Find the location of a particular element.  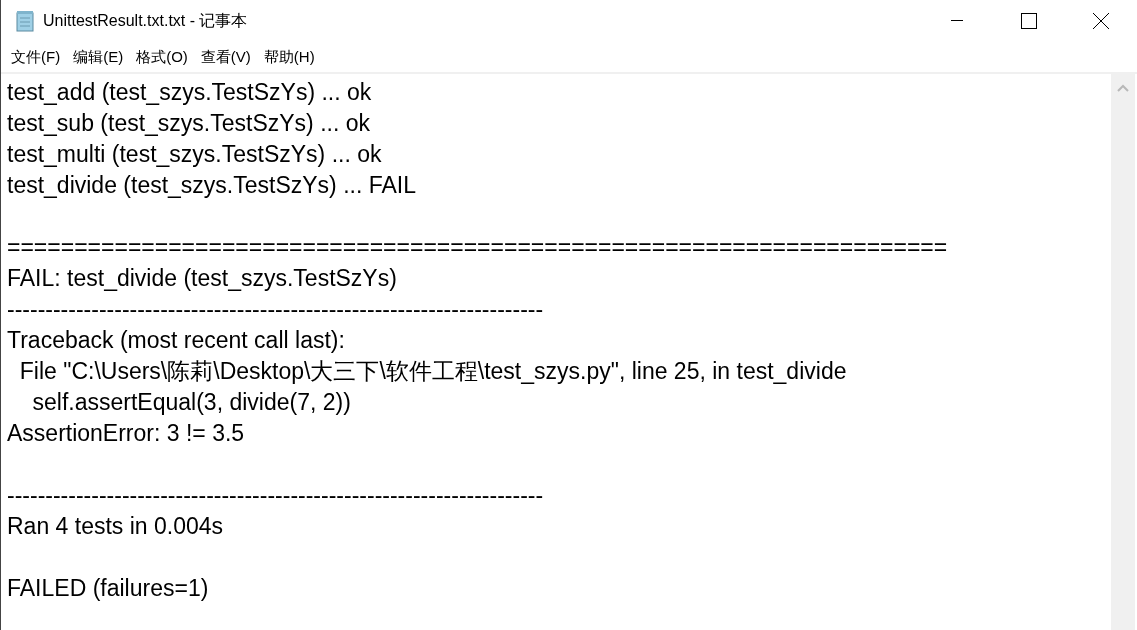

minimize-icon is located at coordinates (957, 21).